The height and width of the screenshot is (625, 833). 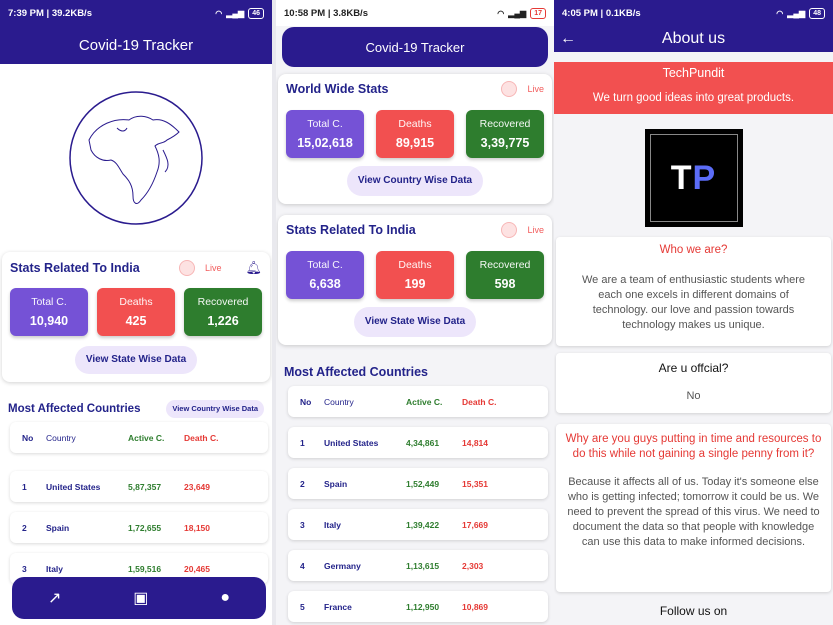 I want to click on table-row: 3 Italy 1,39,422 17,669, so click(x=418, y=524).